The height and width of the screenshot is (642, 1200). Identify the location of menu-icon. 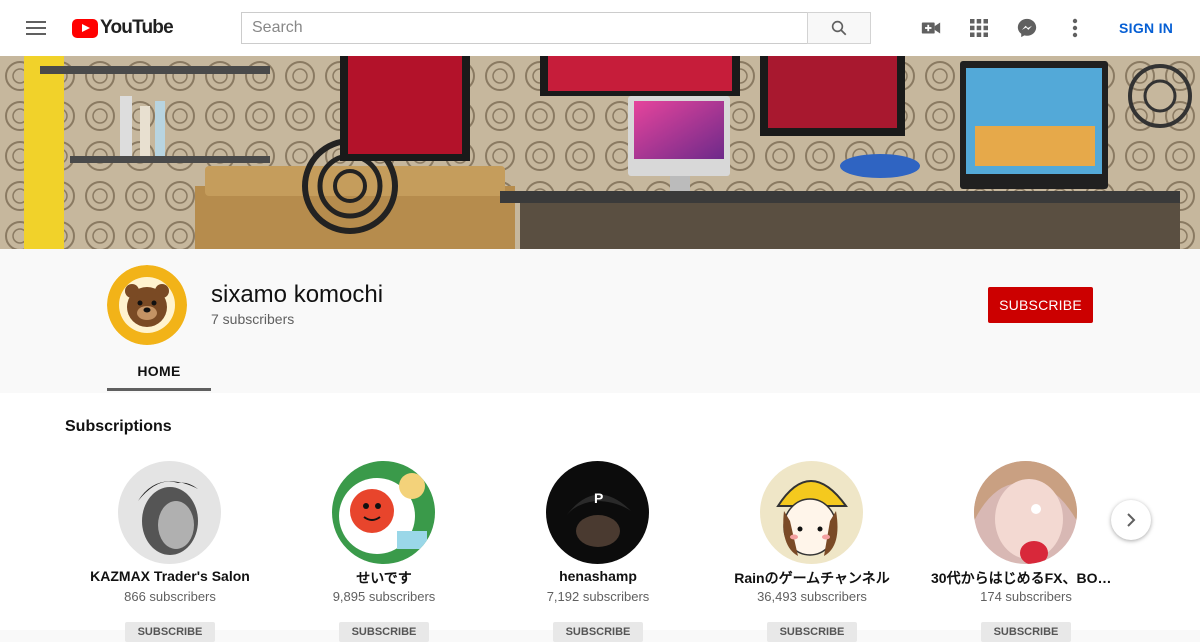
(36, 28).